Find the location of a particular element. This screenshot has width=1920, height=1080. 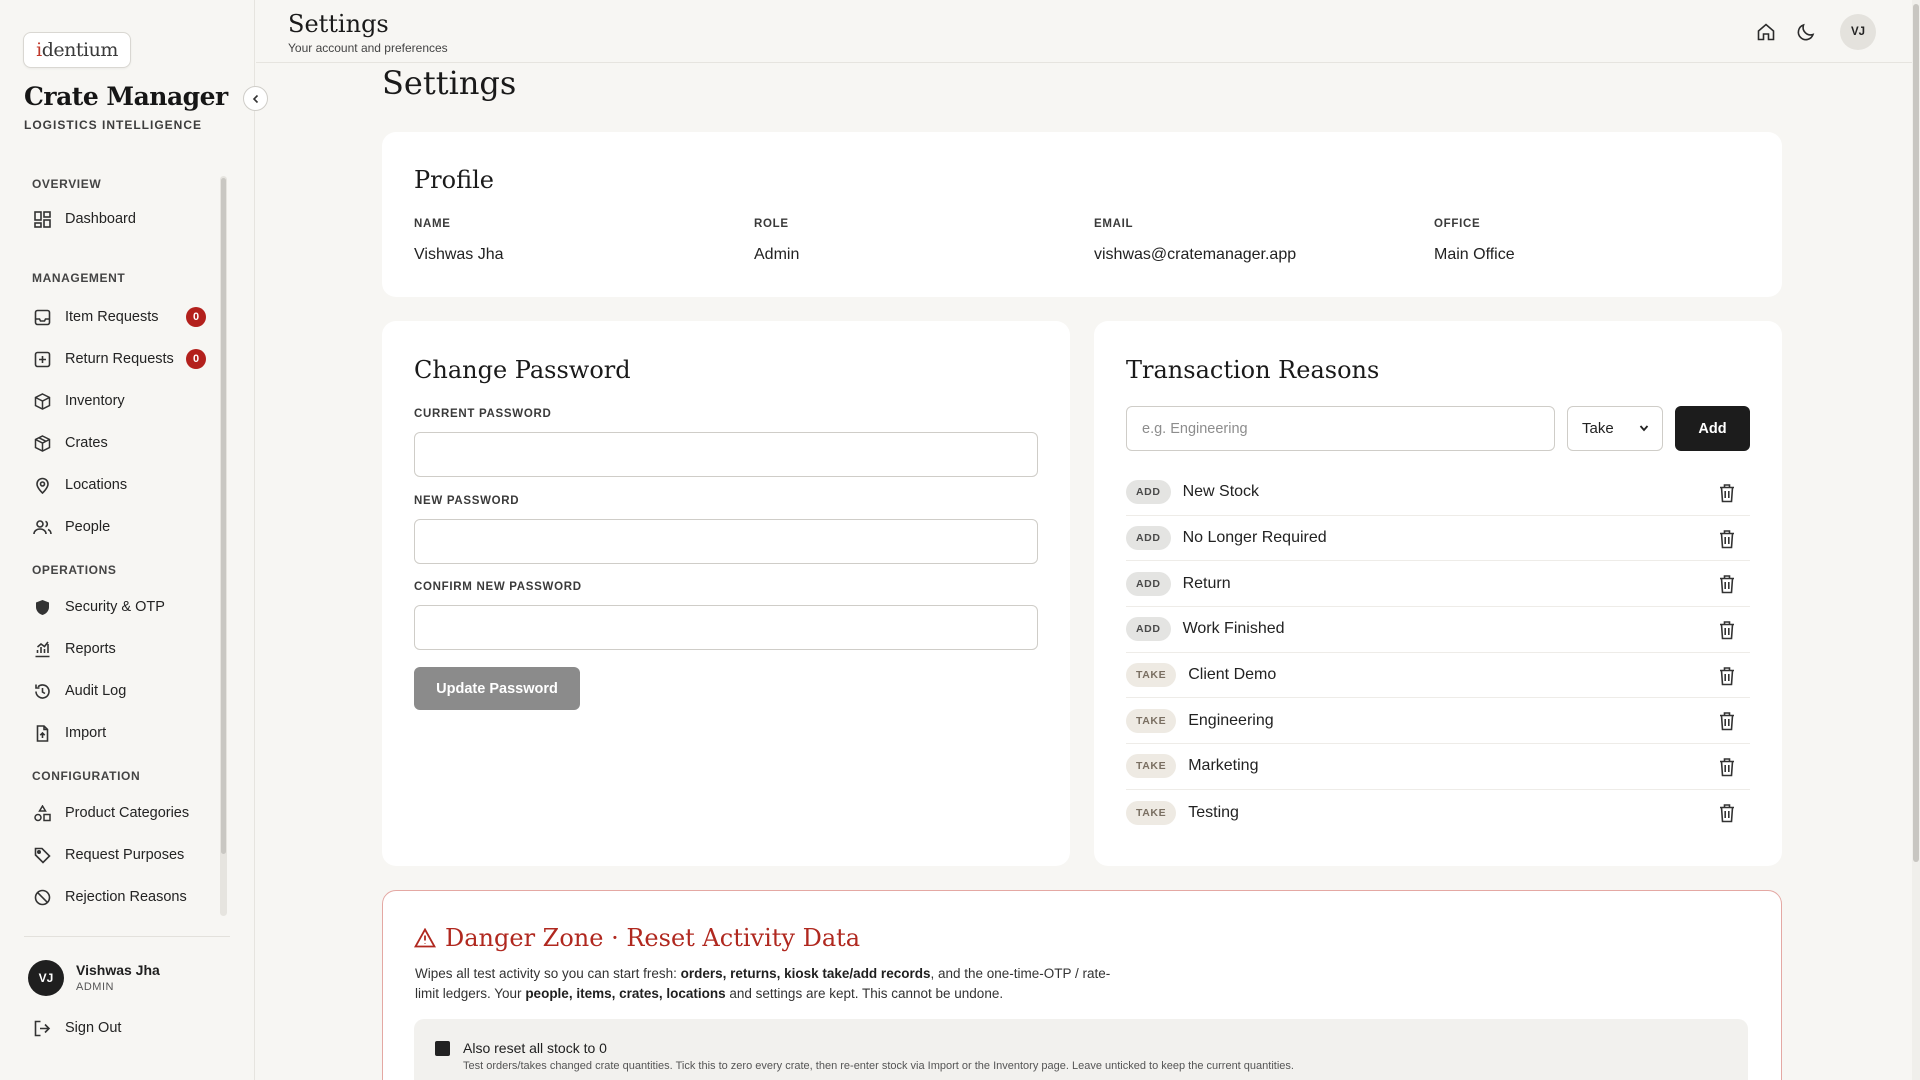

sidebar-item-people: People is located at coordinates (110, 527).